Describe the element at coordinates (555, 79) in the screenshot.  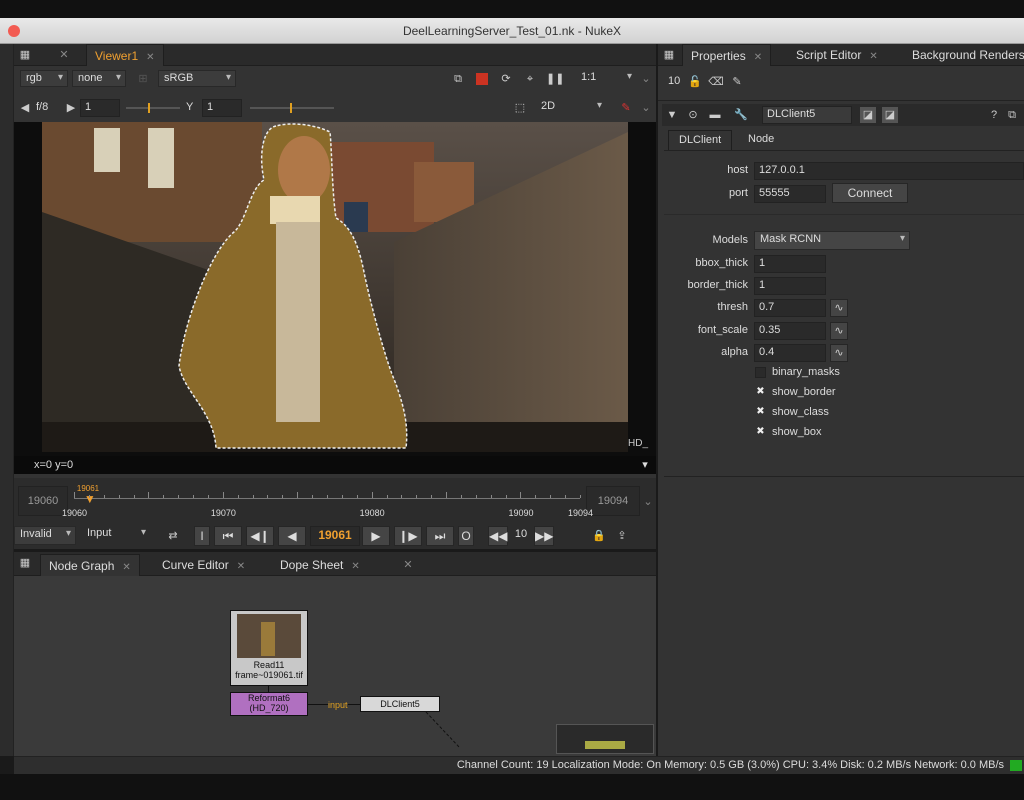
I see `pause-icon: ❚❚` at that location.